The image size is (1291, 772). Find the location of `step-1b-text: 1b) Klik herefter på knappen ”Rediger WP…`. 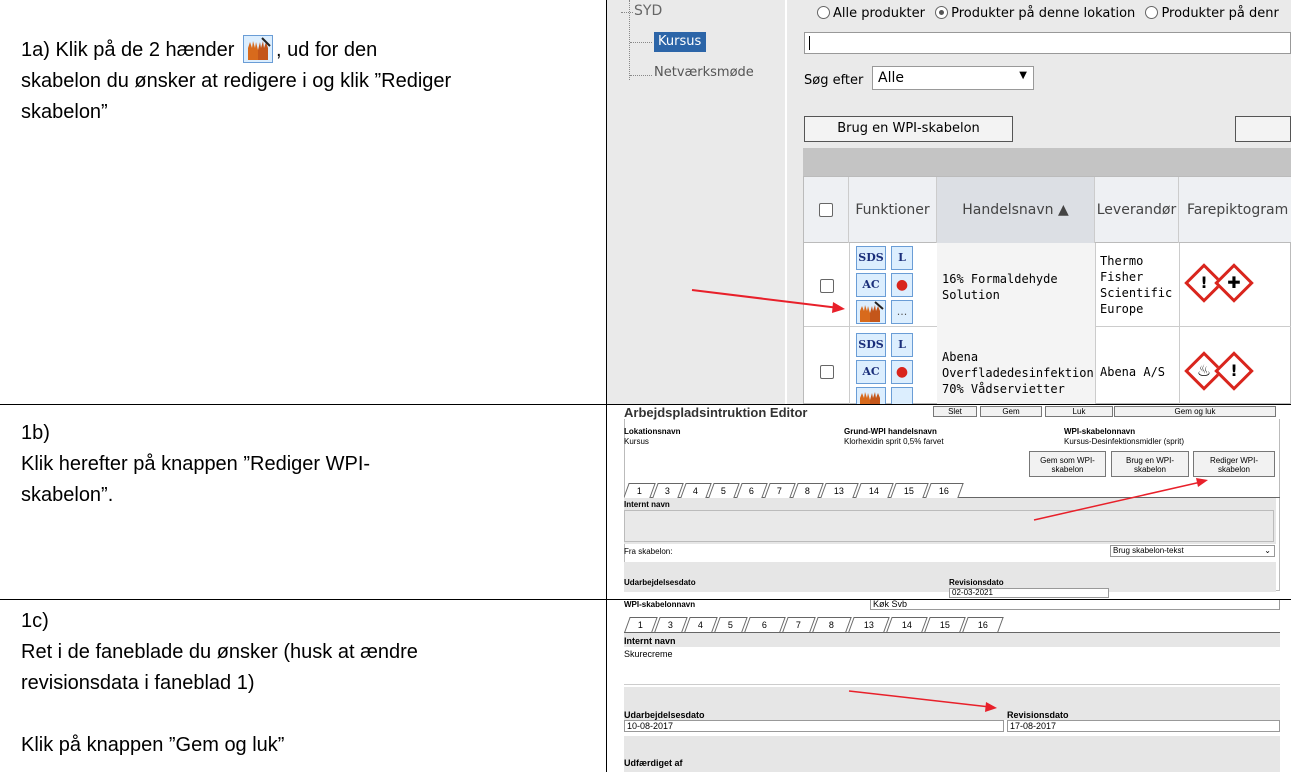

step-1b-text: 1b) Klik herefter på knappen ”Rediger WP… is located at coordinates (196, 464).